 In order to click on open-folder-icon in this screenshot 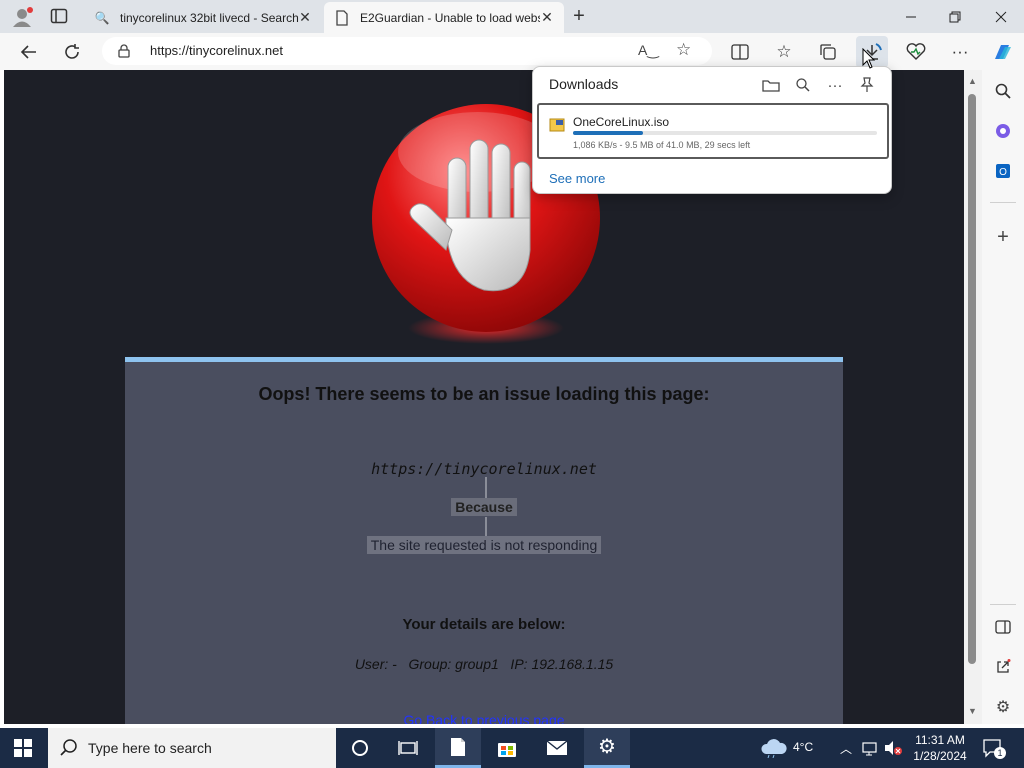, I will do `click(771, 85)`.